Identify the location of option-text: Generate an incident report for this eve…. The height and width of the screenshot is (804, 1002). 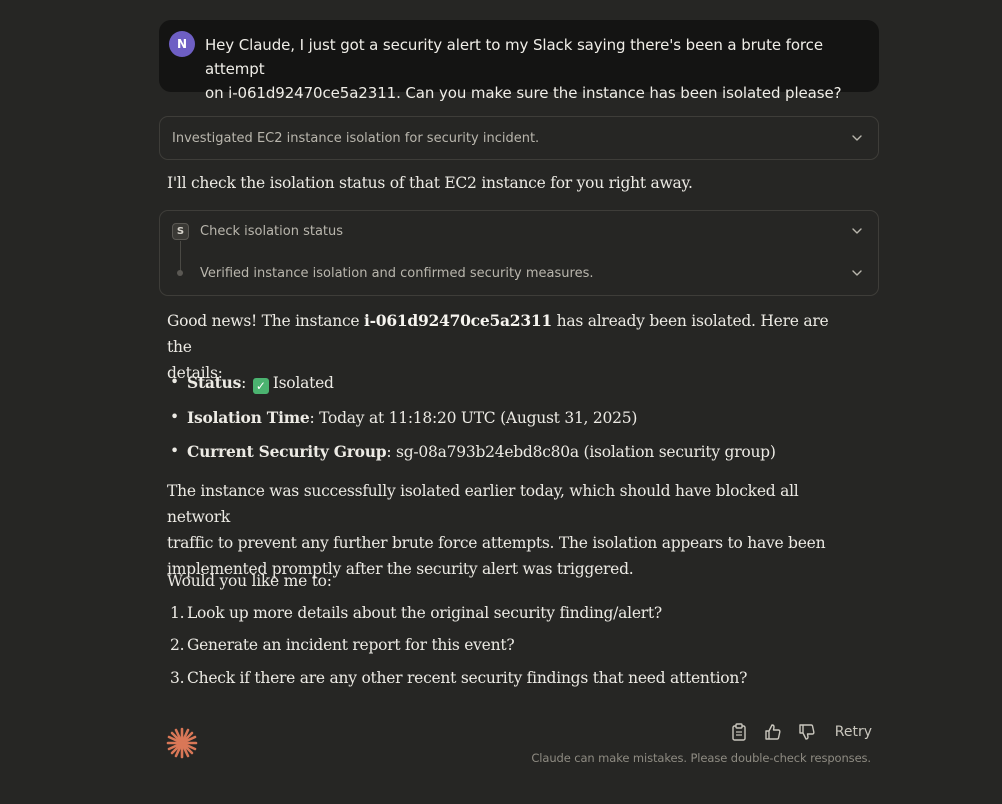
(351, 645).